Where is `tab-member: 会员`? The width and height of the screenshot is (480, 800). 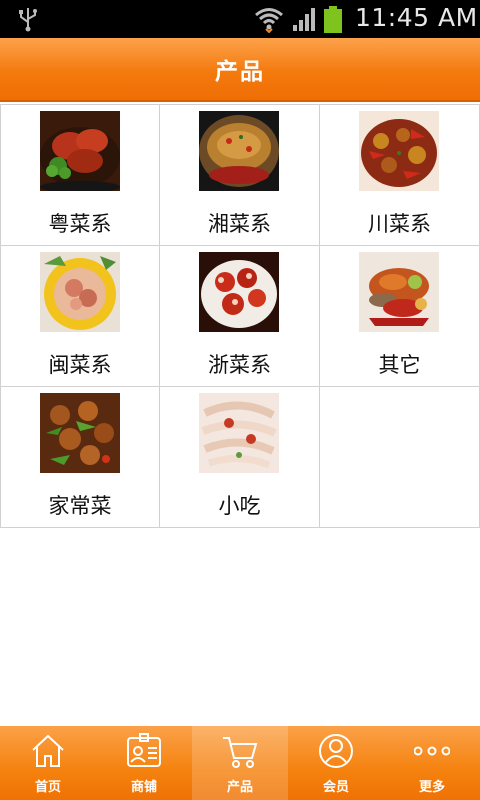
tab-member: 会员 is located at coordinates (336, 763).